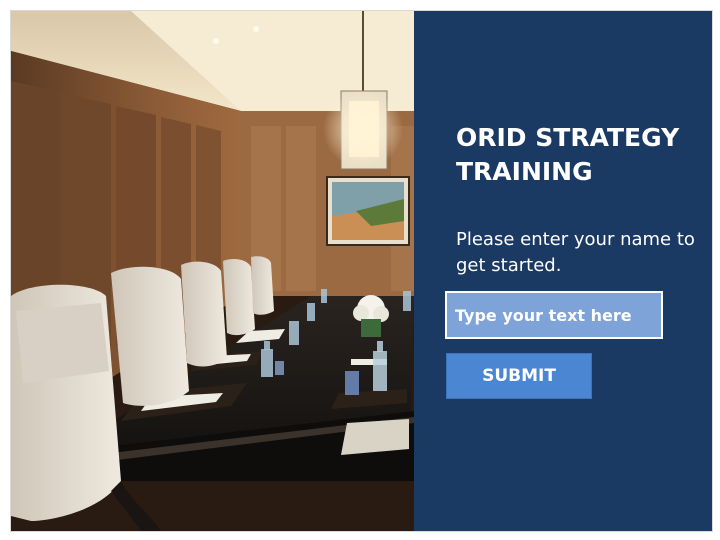 This screenshot has width=720, height=540. What do you see at coordinates (554, 315) in the screenshot?
I see `name-input` at bounding box center [554, 315].